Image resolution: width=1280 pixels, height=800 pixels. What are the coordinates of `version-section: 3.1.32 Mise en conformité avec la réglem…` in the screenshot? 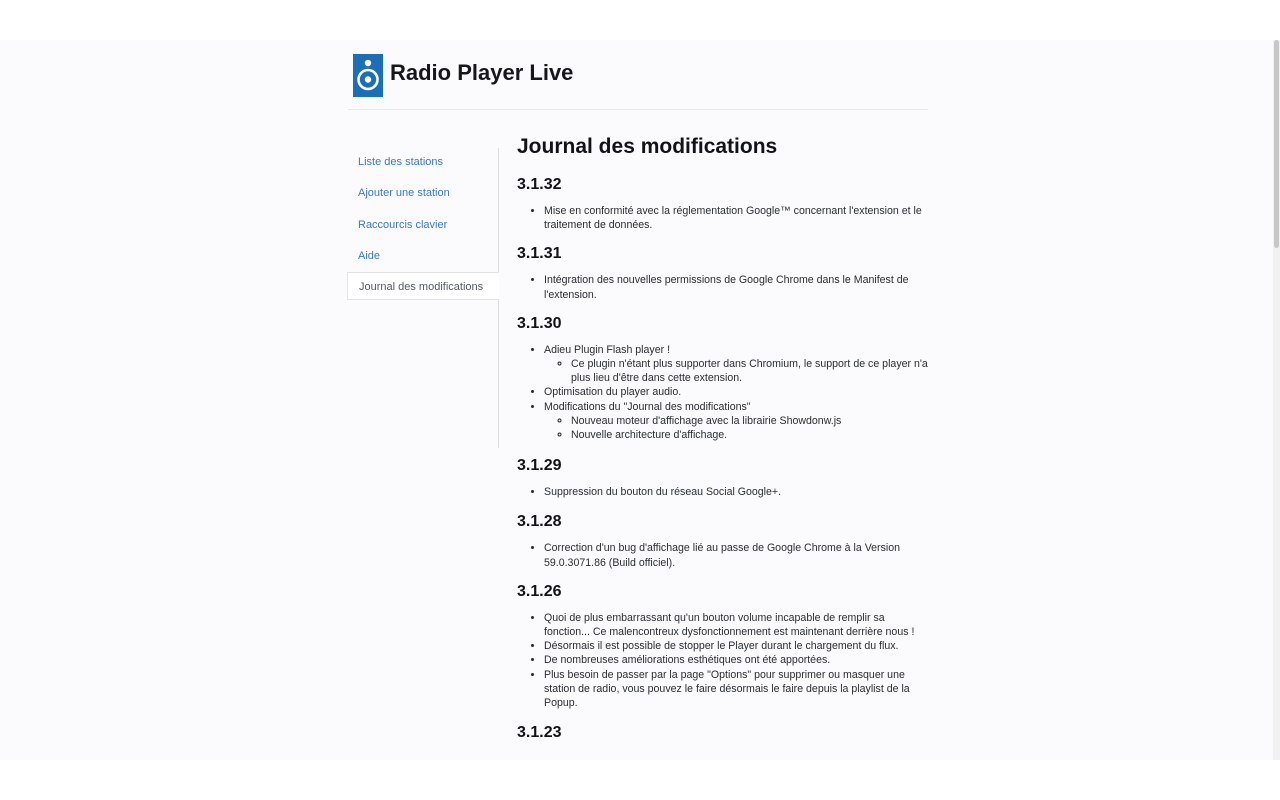 It's located at (724, 203).